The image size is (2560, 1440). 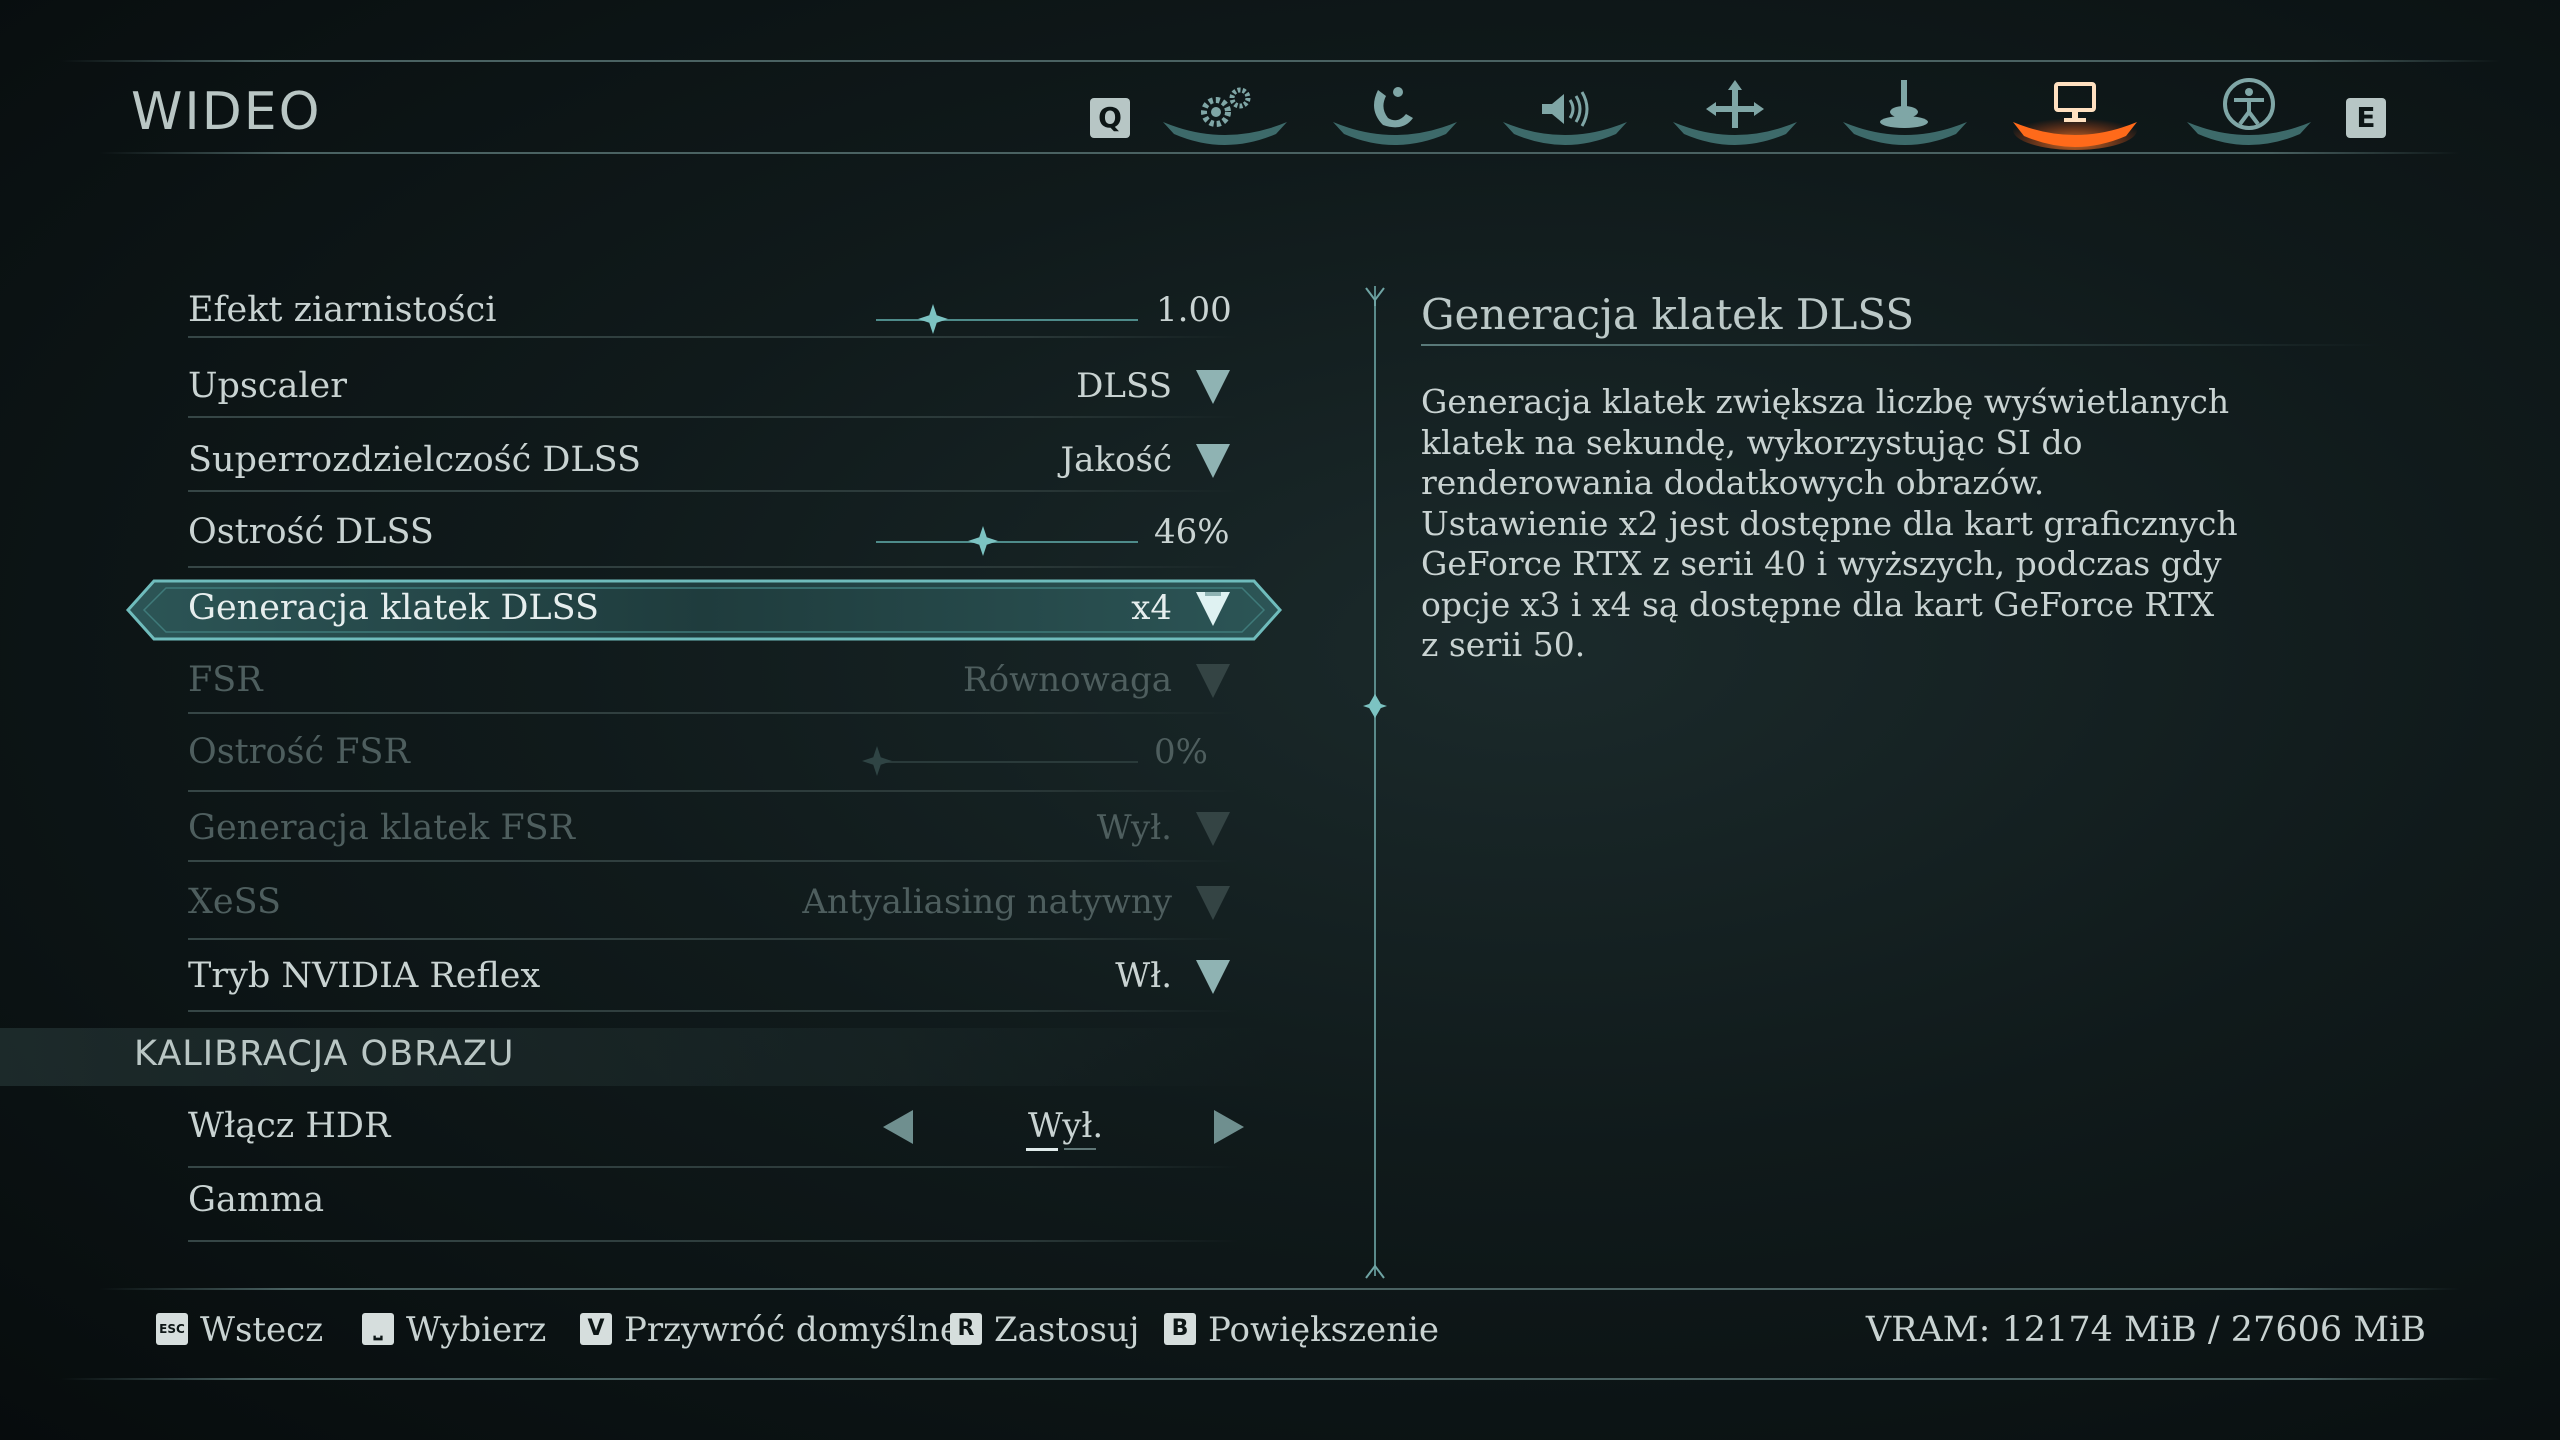 I want to click on setting-value: Równowaga, so click(x=1067, y=680).